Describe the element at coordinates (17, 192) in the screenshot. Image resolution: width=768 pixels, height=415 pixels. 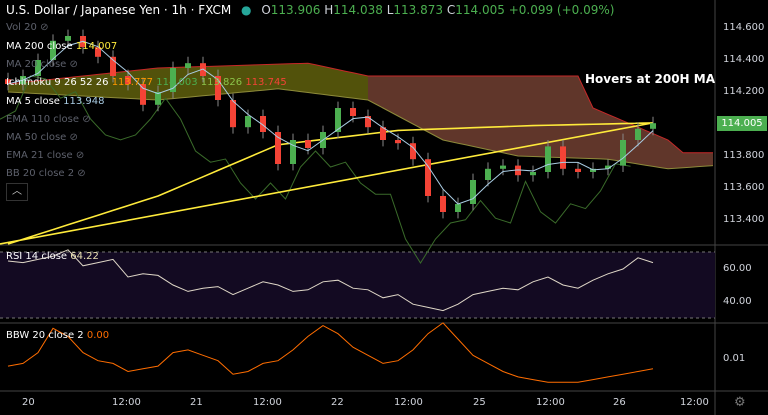
I see `collapse-legend-button: ︿` at that location.